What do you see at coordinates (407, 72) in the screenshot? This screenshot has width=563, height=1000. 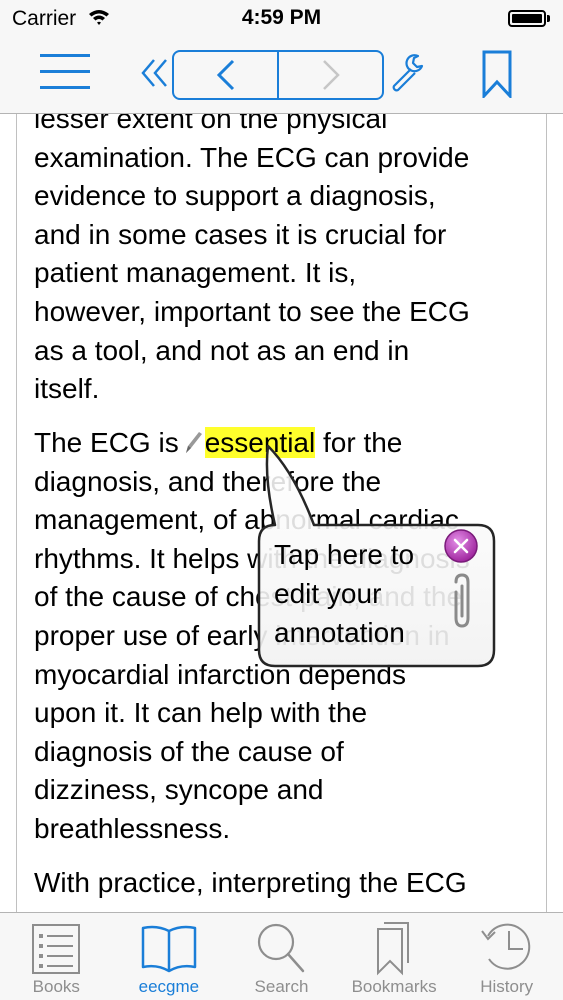 I see `wrench-icon` at bounding box center [407, 72].